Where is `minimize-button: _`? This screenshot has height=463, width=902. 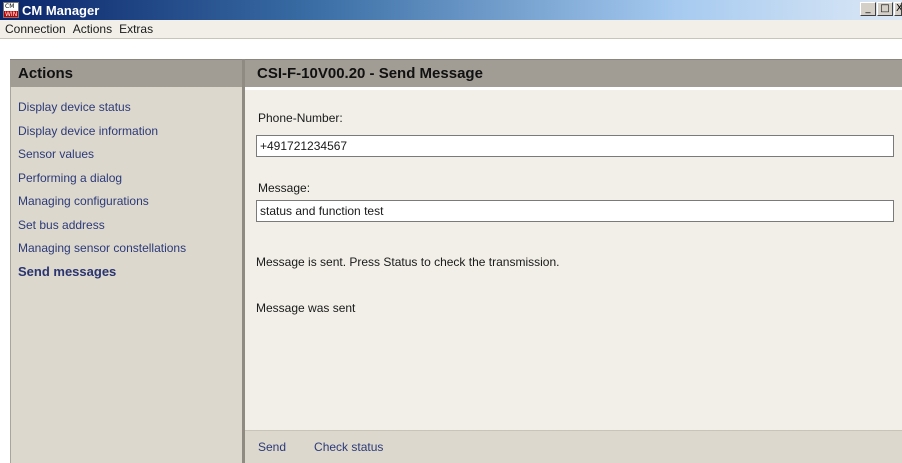
minimize-button: _ is located at coordinates (868, 9).